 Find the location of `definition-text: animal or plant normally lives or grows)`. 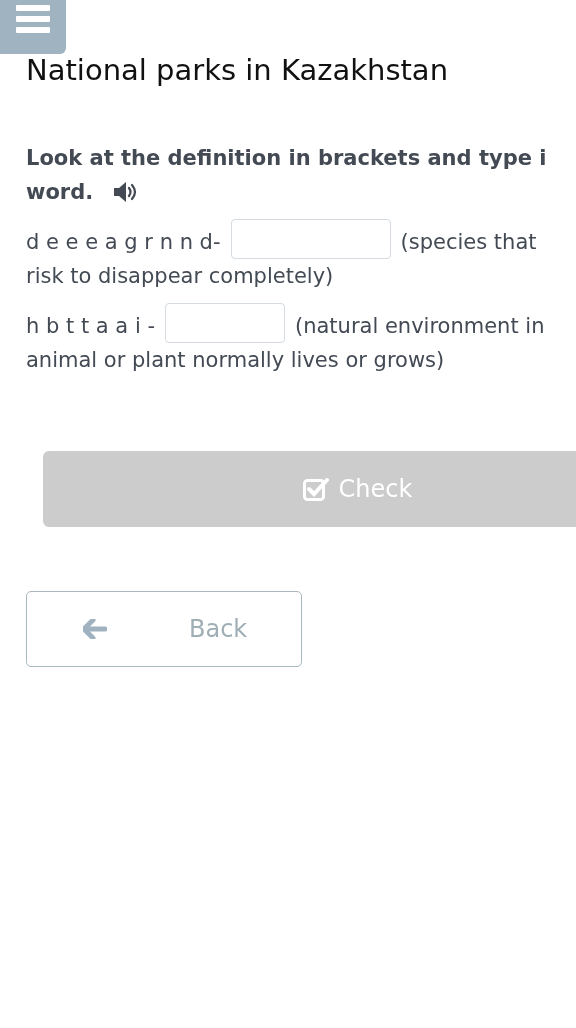

definition-text: animal or plant normally lives or grows) is located at coordinates (236, 360).